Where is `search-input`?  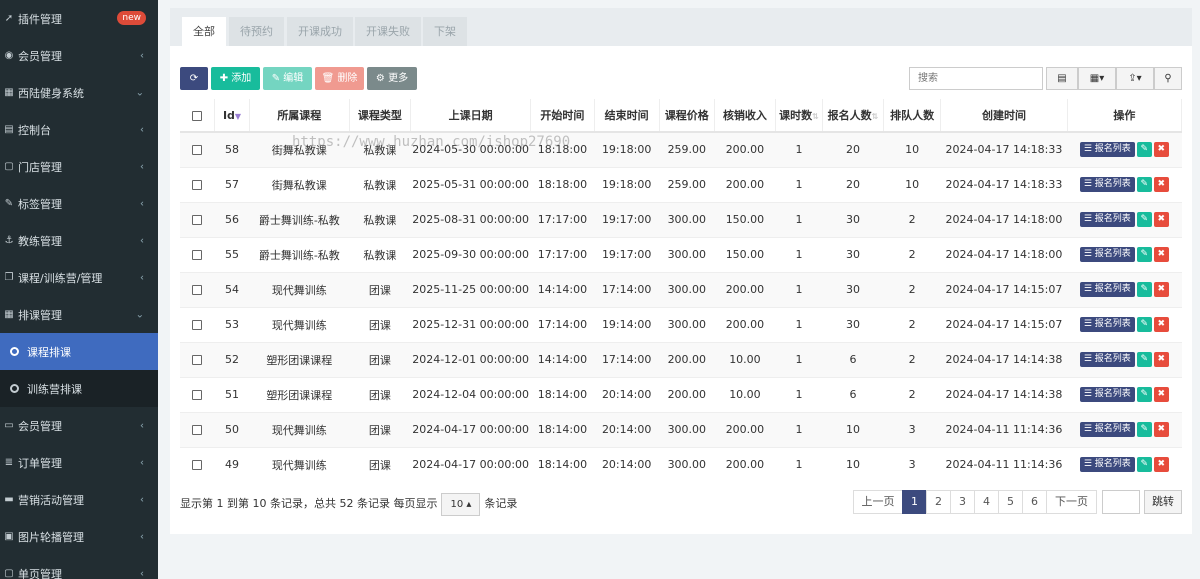 search-input is located at coordinates (976, 78).